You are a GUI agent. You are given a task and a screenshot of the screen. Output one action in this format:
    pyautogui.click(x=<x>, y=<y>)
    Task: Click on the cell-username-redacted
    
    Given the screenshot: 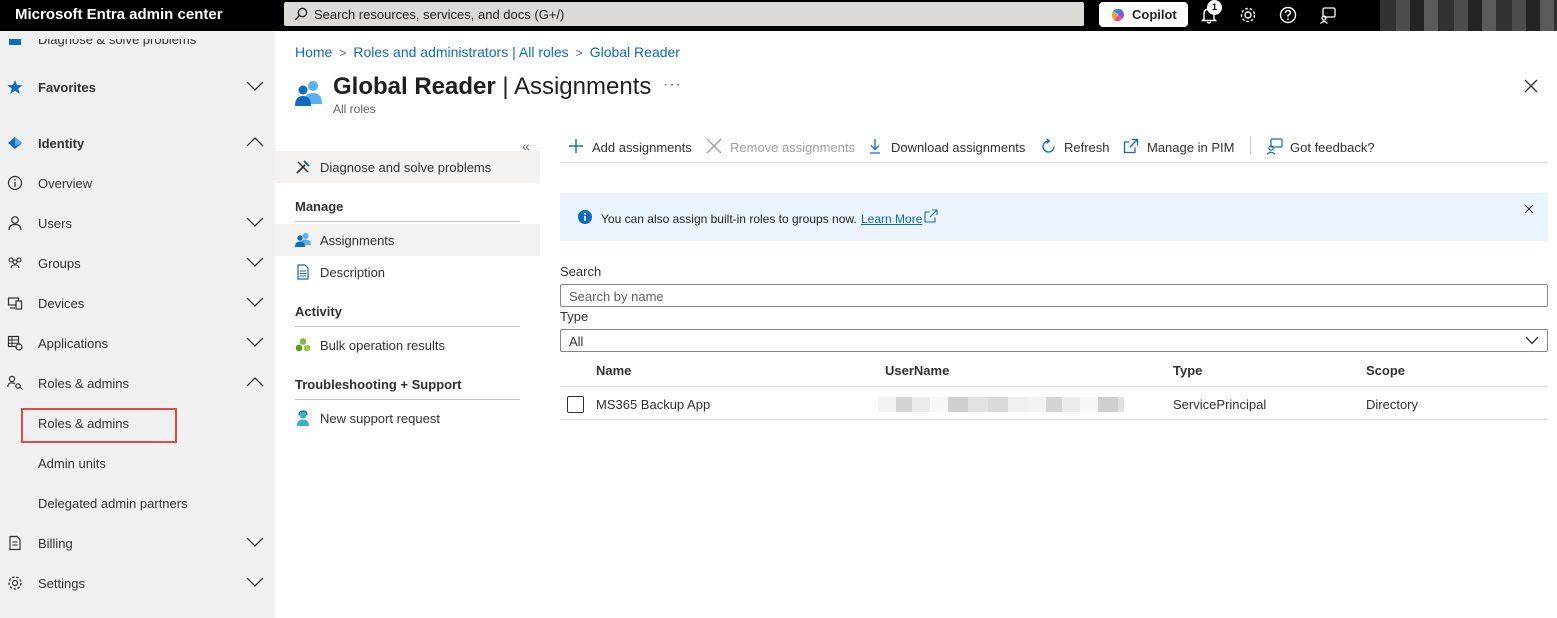 What is the action you would take?
    pyautogui.click(x=1001, y=404)
    